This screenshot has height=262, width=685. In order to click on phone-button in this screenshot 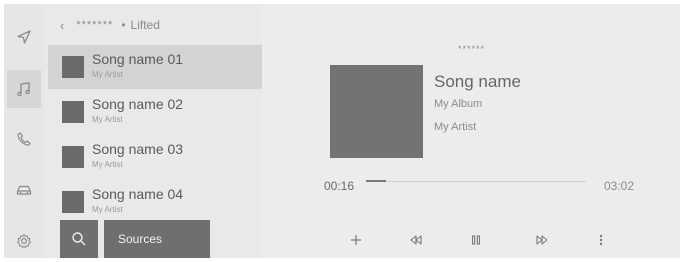, I will do `click(24, 139)`.